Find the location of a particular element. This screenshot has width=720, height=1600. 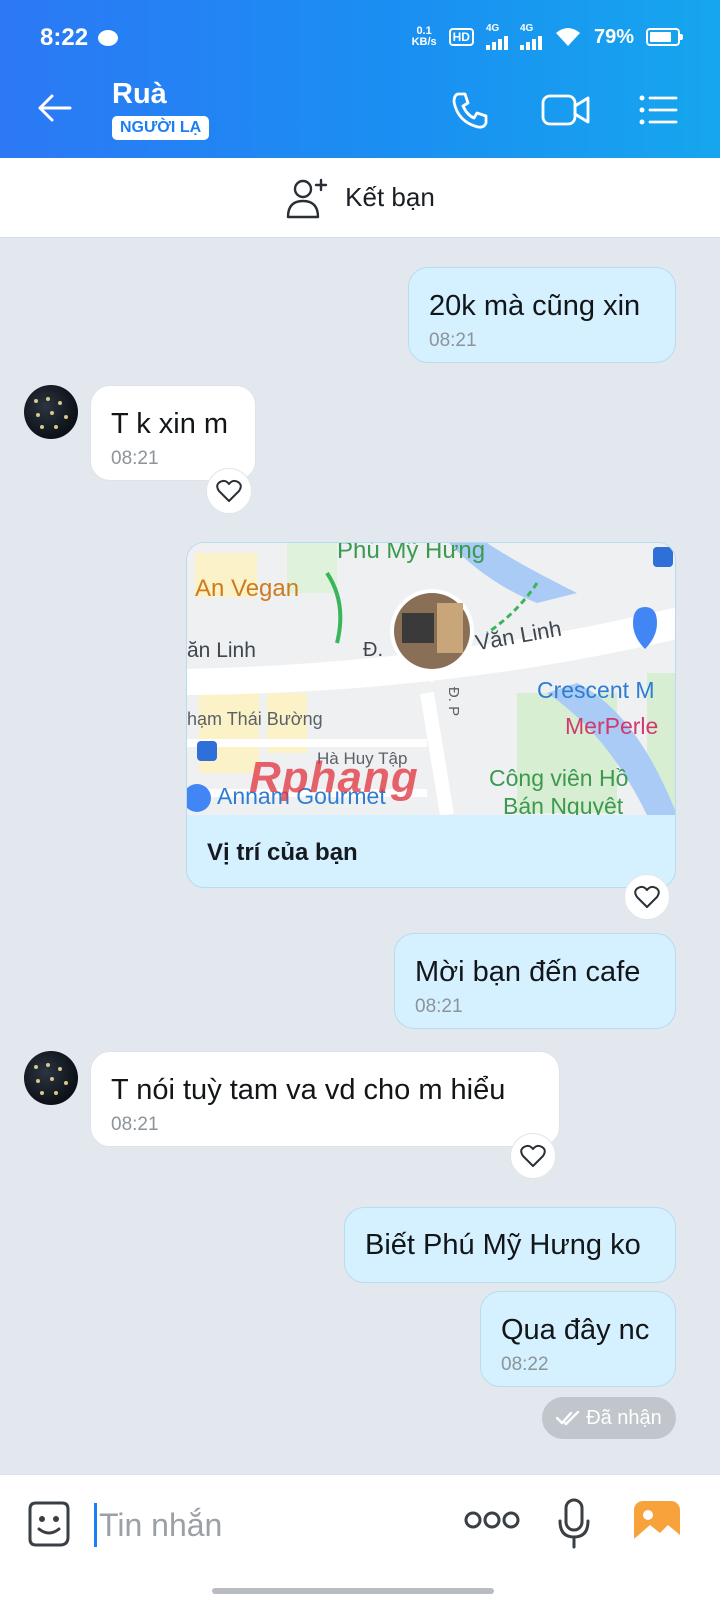

map-label: Công viên Hồ is located at coordinates (559, 778).